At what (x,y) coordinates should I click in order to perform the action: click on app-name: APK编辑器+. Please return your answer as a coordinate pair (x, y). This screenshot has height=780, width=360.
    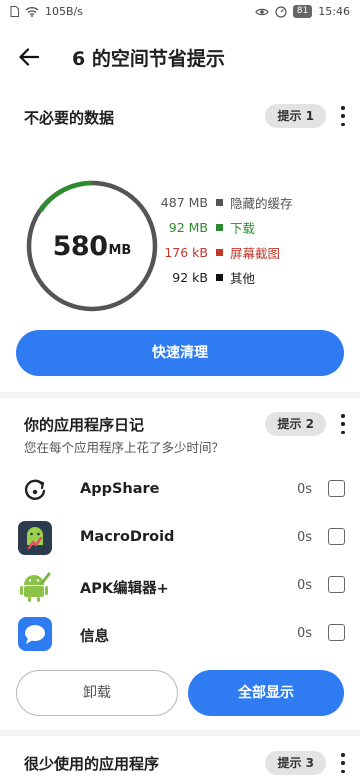
    Looking at the image, I should click on (124, 589).